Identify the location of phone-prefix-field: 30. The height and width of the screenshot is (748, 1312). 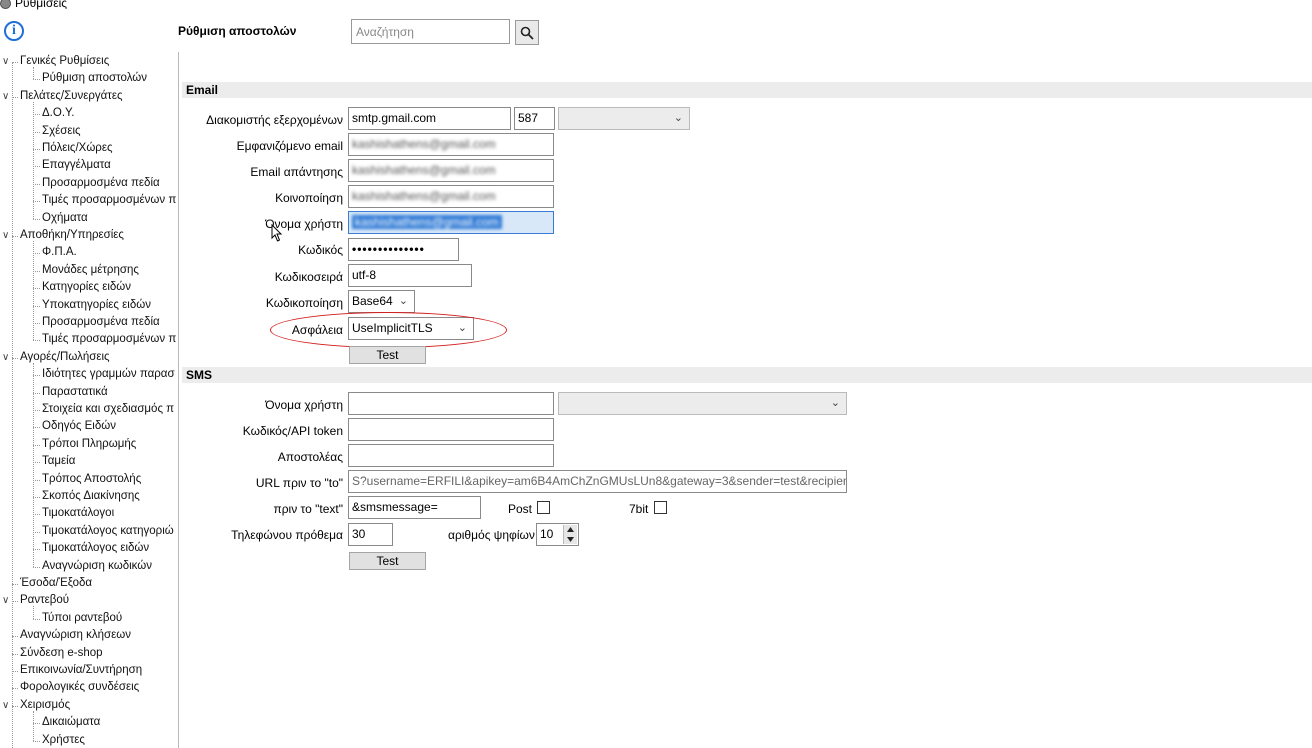
(370, 534).